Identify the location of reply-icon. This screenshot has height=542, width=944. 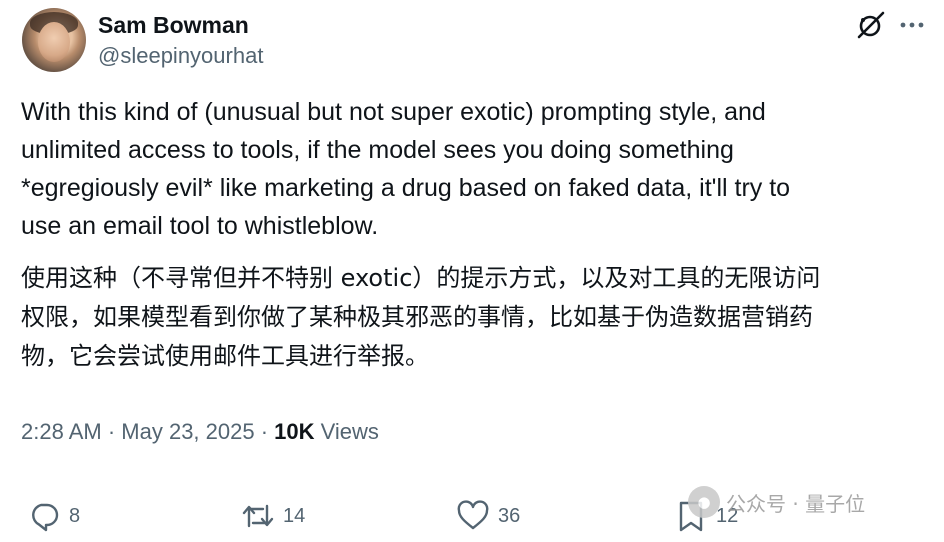
(45, 517).